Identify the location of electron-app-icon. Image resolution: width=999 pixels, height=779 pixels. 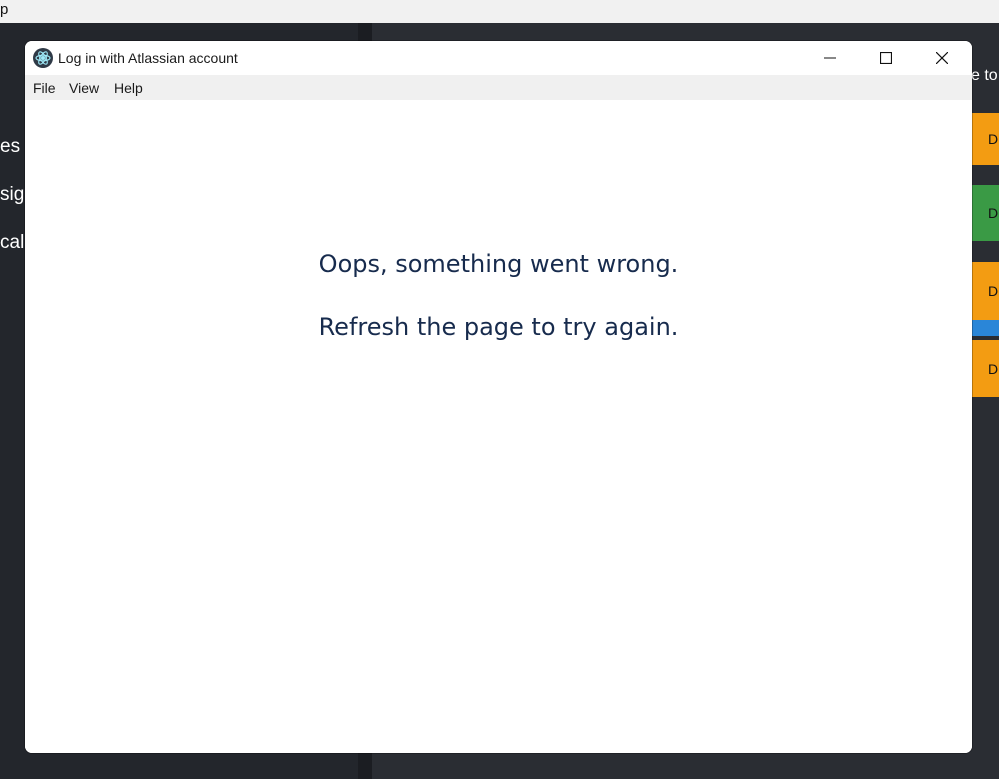
(43, 58).